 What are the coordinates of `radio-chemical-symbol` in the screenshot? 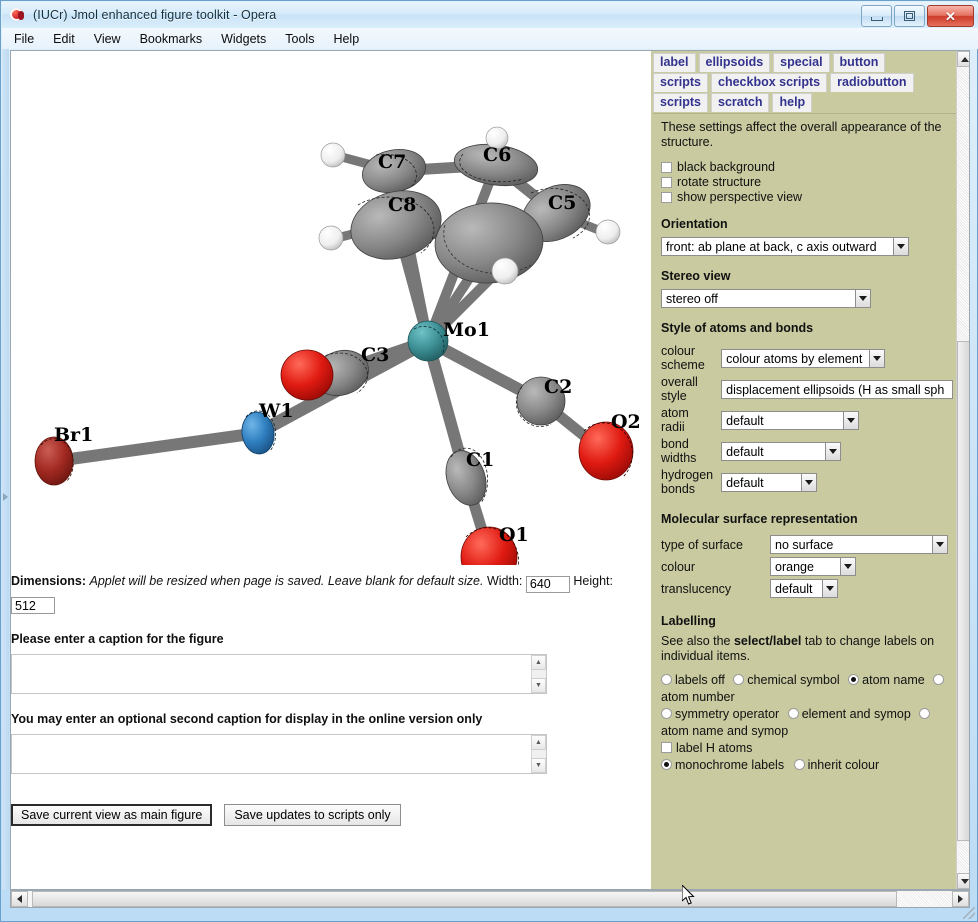 It's located at (739, 679).